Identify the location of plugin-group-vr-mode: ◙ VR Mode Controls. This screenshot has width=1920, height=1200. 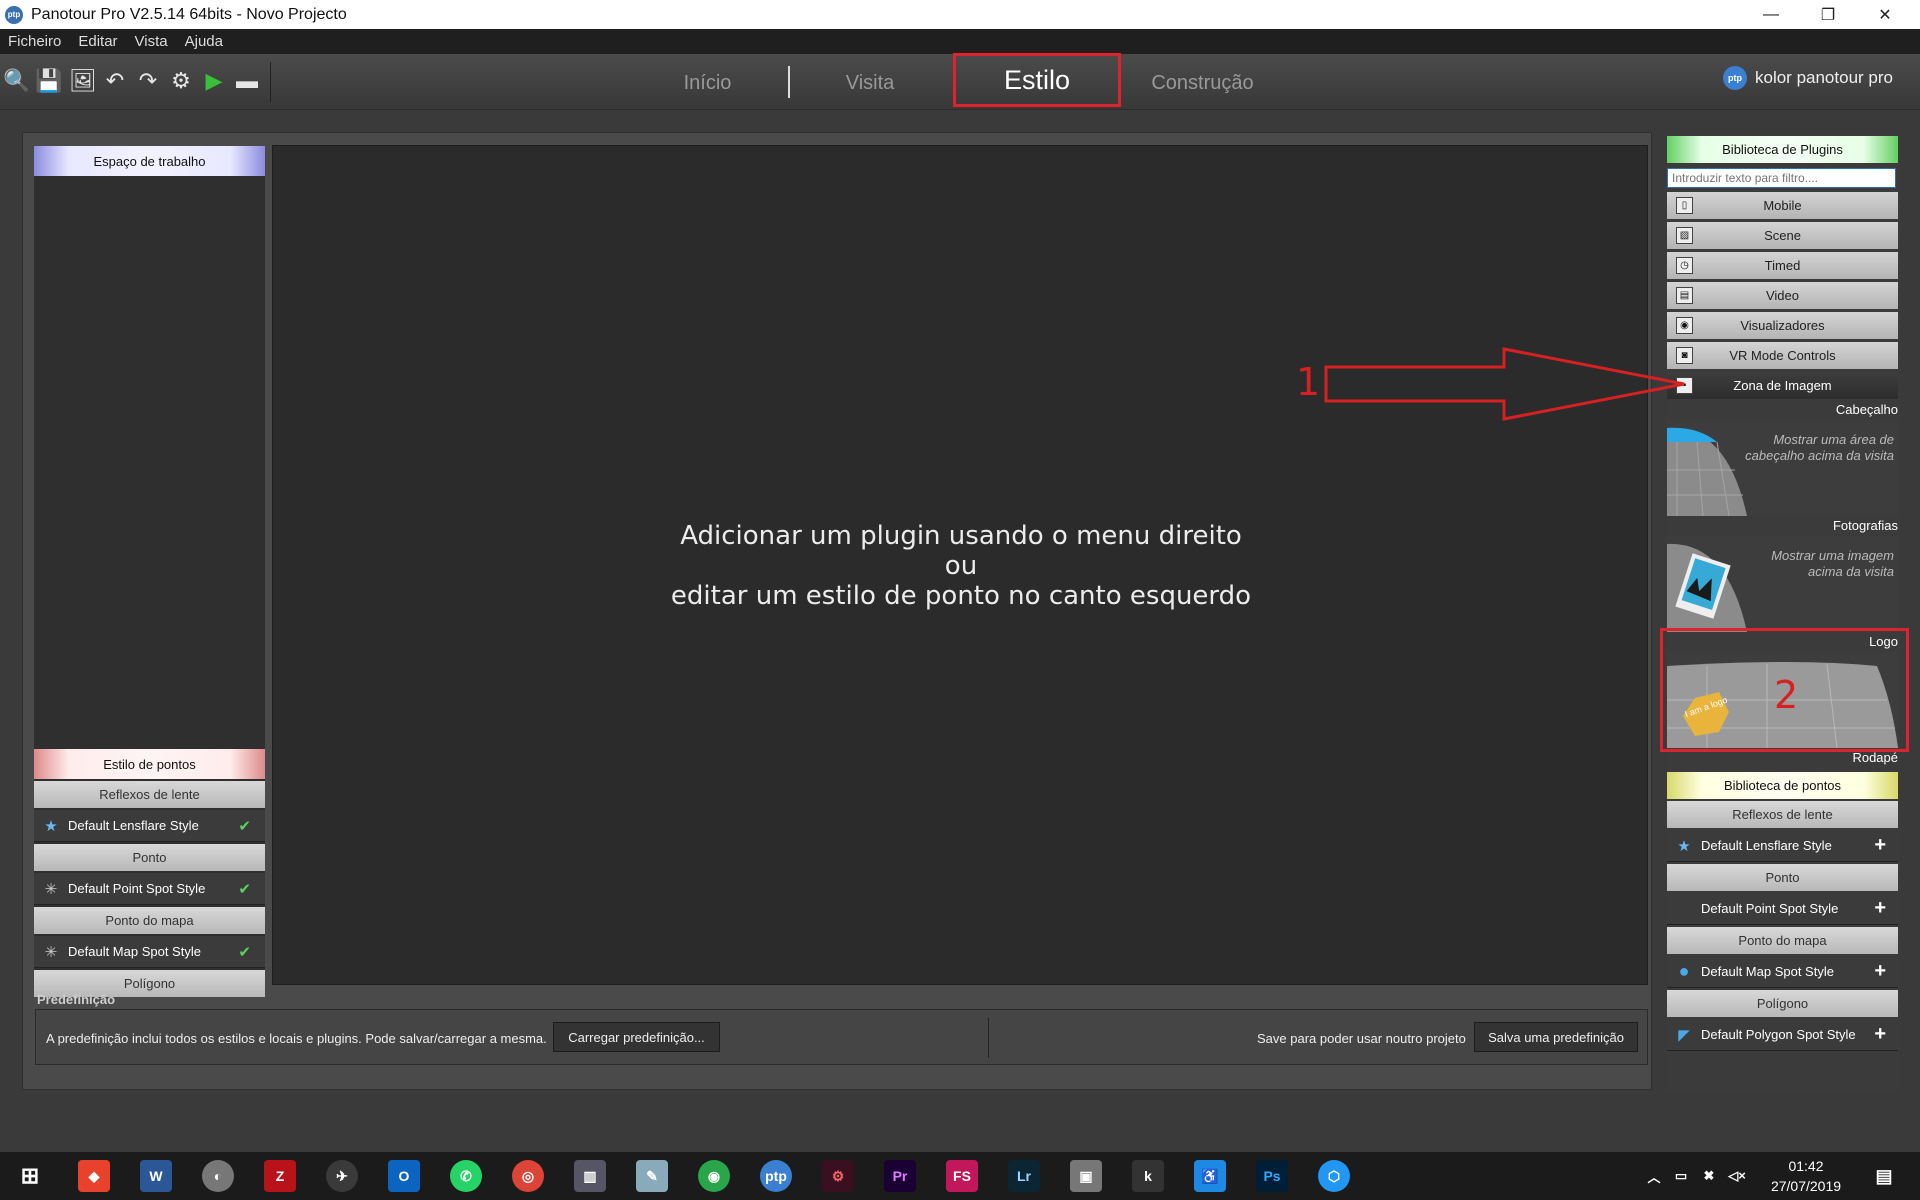
(1782, 355).